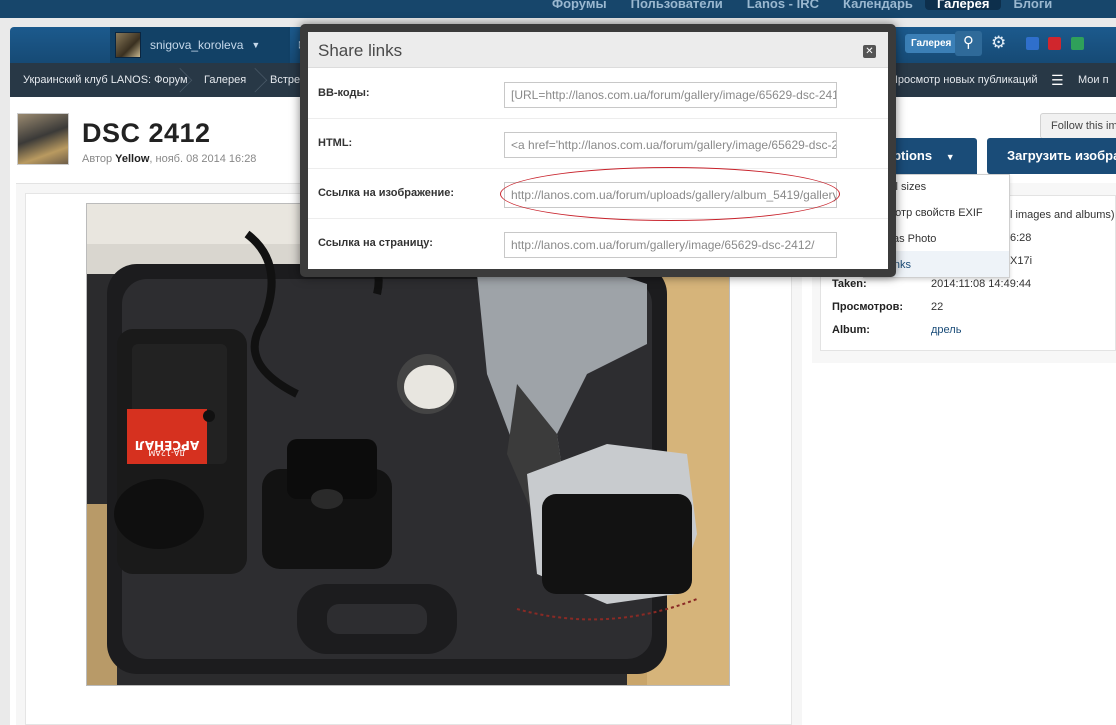 The image size is (1116, 725). Describe the element at coordinates (1078, 126) in the screenshot. I see `follow-button: Follow this im` at that location.